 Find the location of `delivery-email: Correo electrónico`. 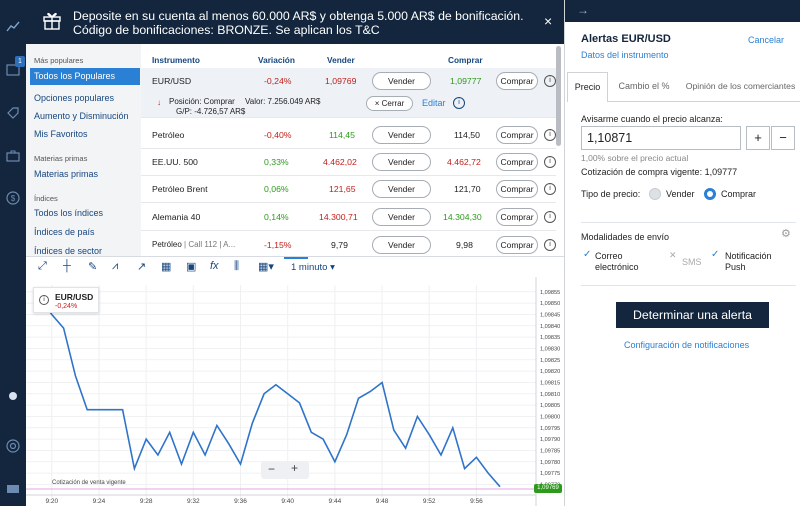

delivery-email: Correo electrónico is located at coordinates (625, 262).